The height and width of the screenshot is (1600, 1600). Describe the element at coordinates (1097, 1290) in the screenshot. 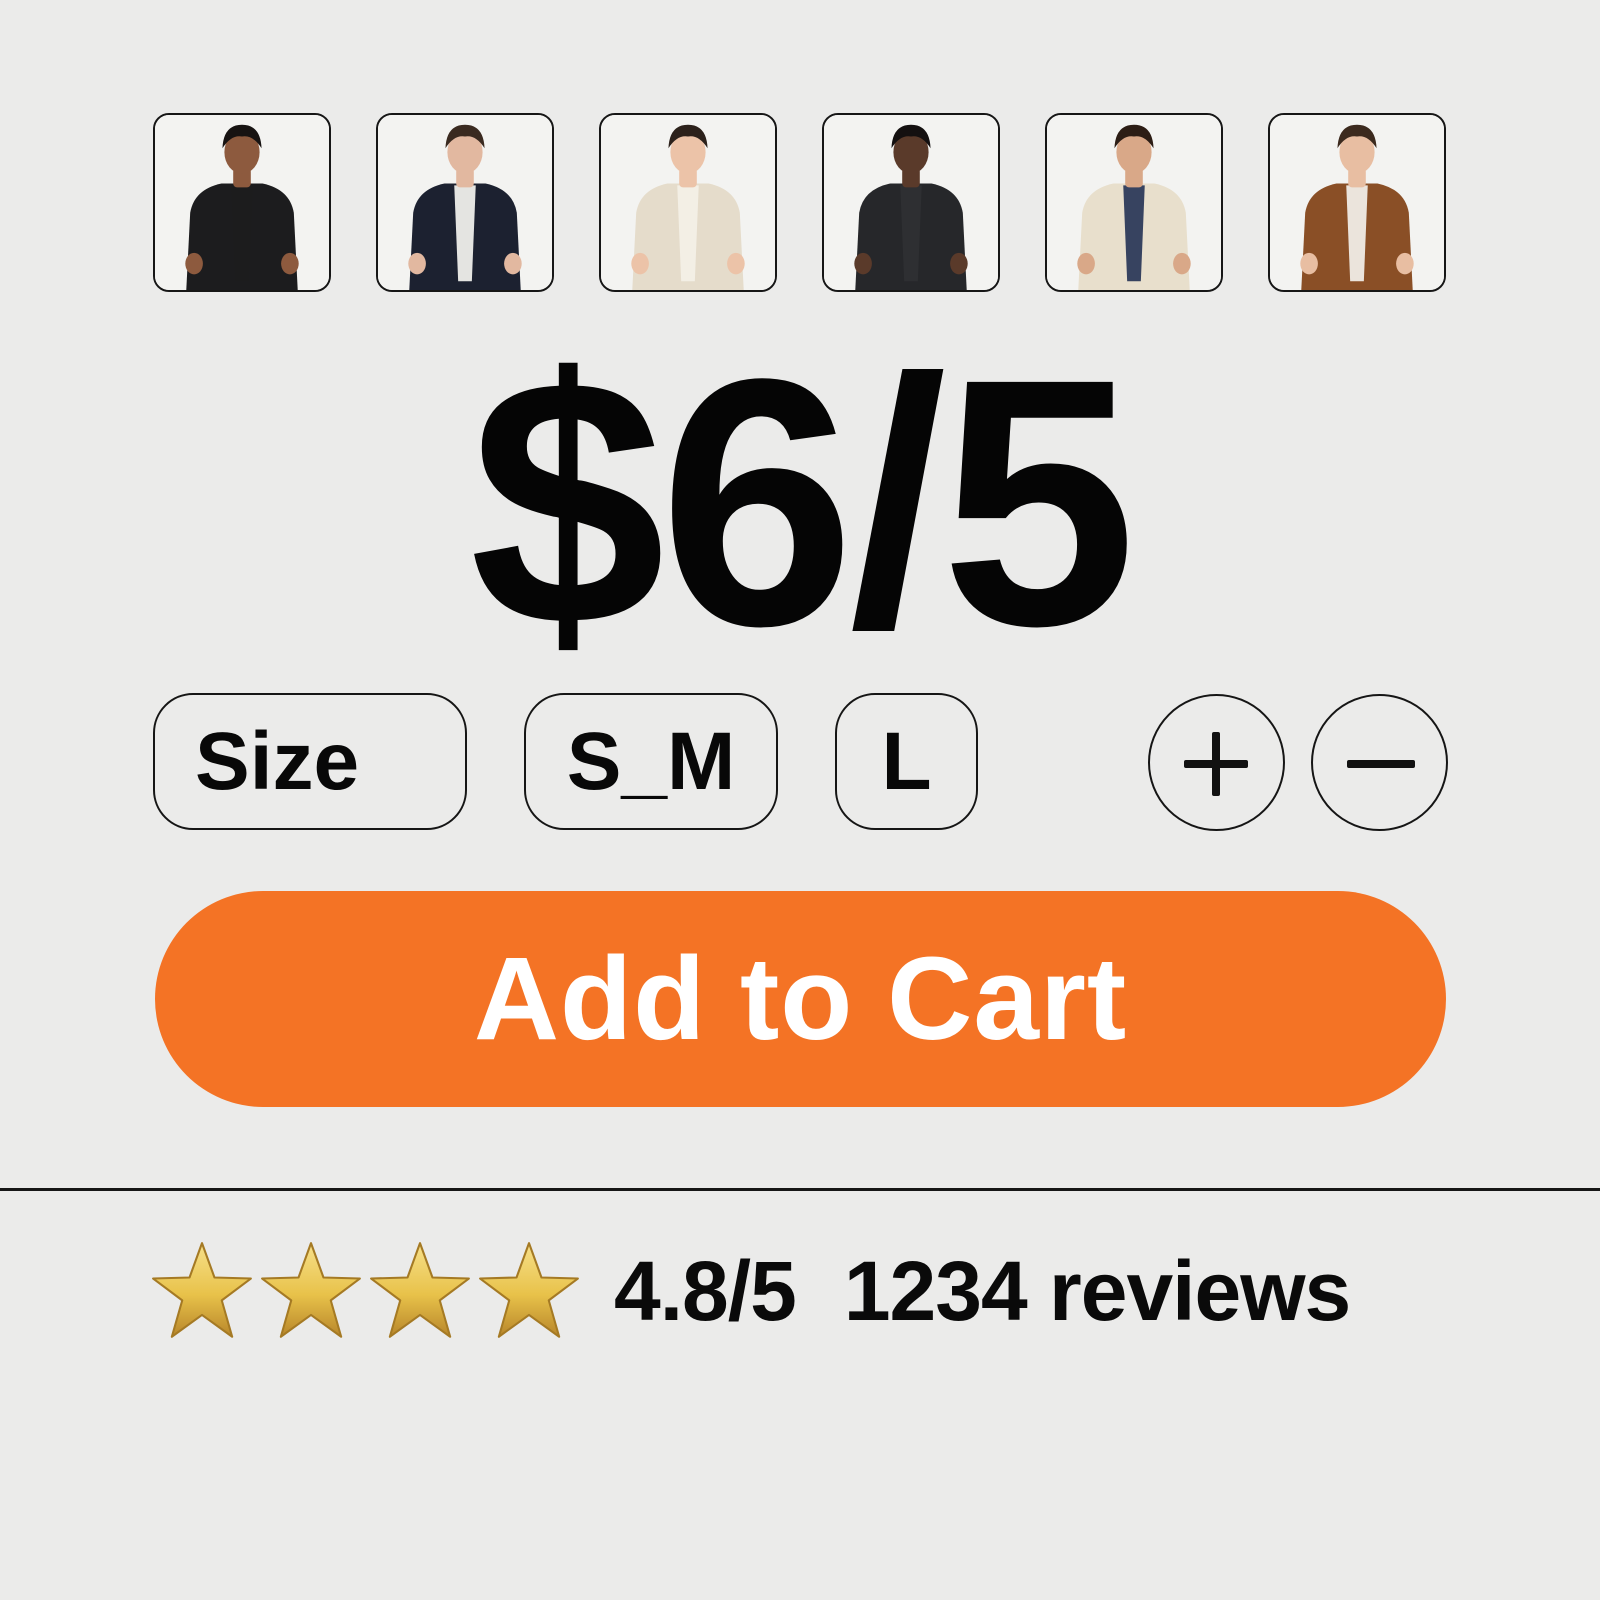

I see `review-count: 1234 reviews` at that location.